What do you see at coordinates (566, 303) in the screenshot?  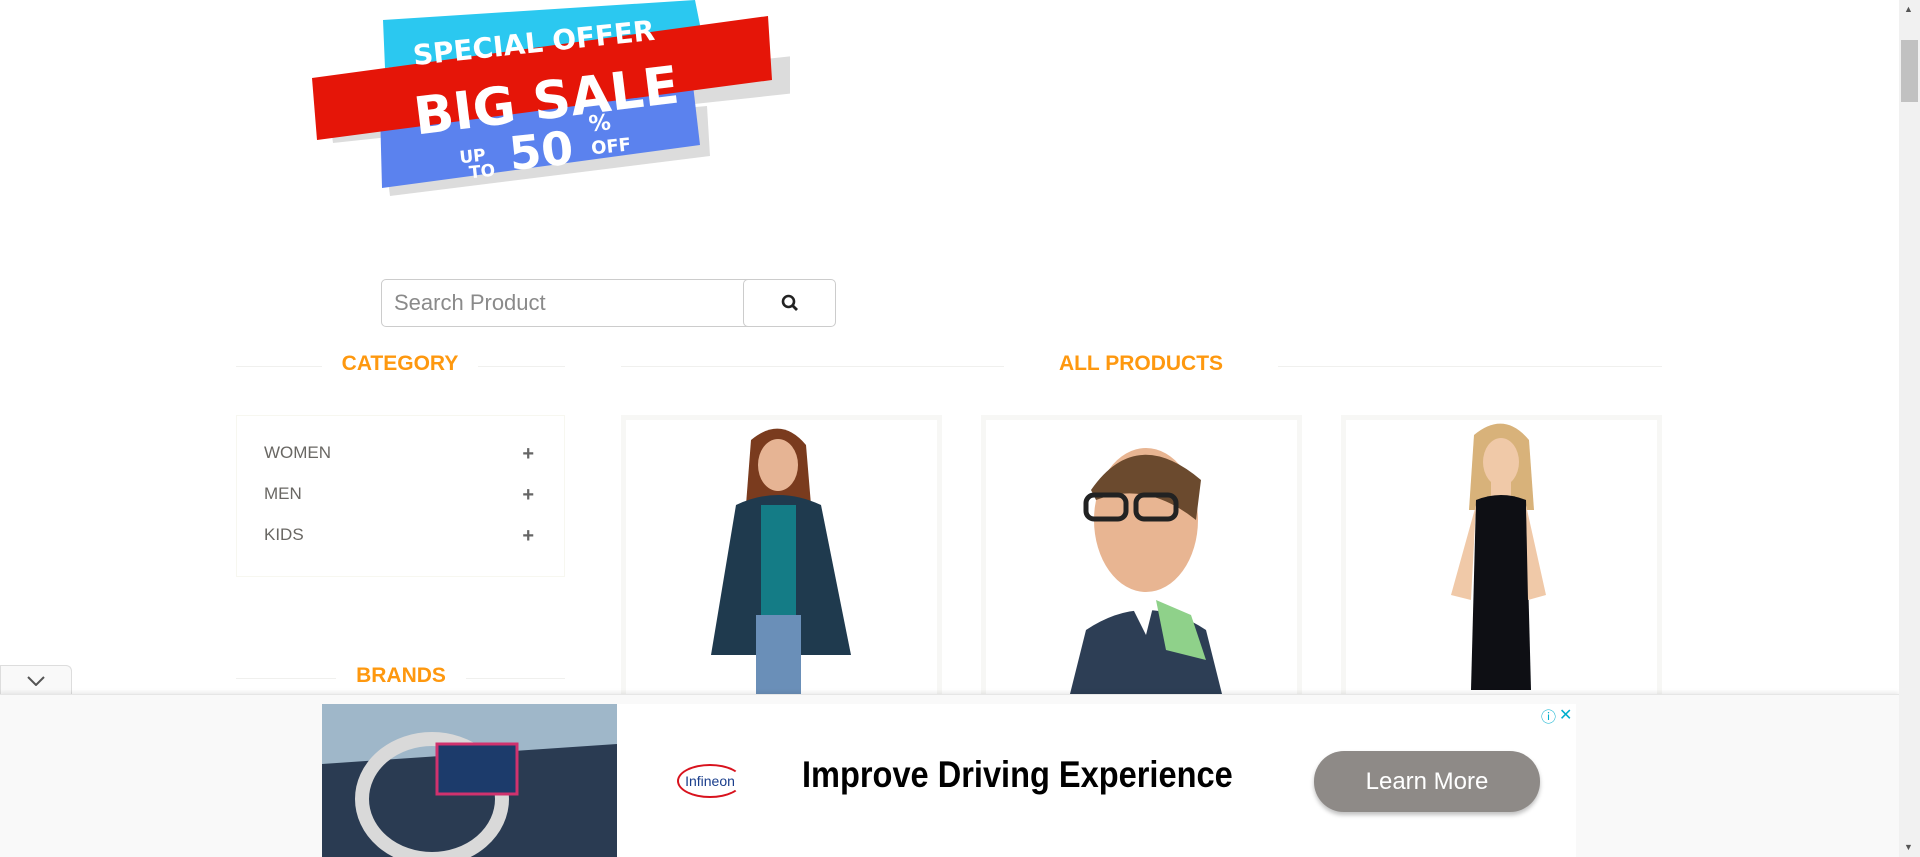 I see `search-input` at bounding box center [566, 303].